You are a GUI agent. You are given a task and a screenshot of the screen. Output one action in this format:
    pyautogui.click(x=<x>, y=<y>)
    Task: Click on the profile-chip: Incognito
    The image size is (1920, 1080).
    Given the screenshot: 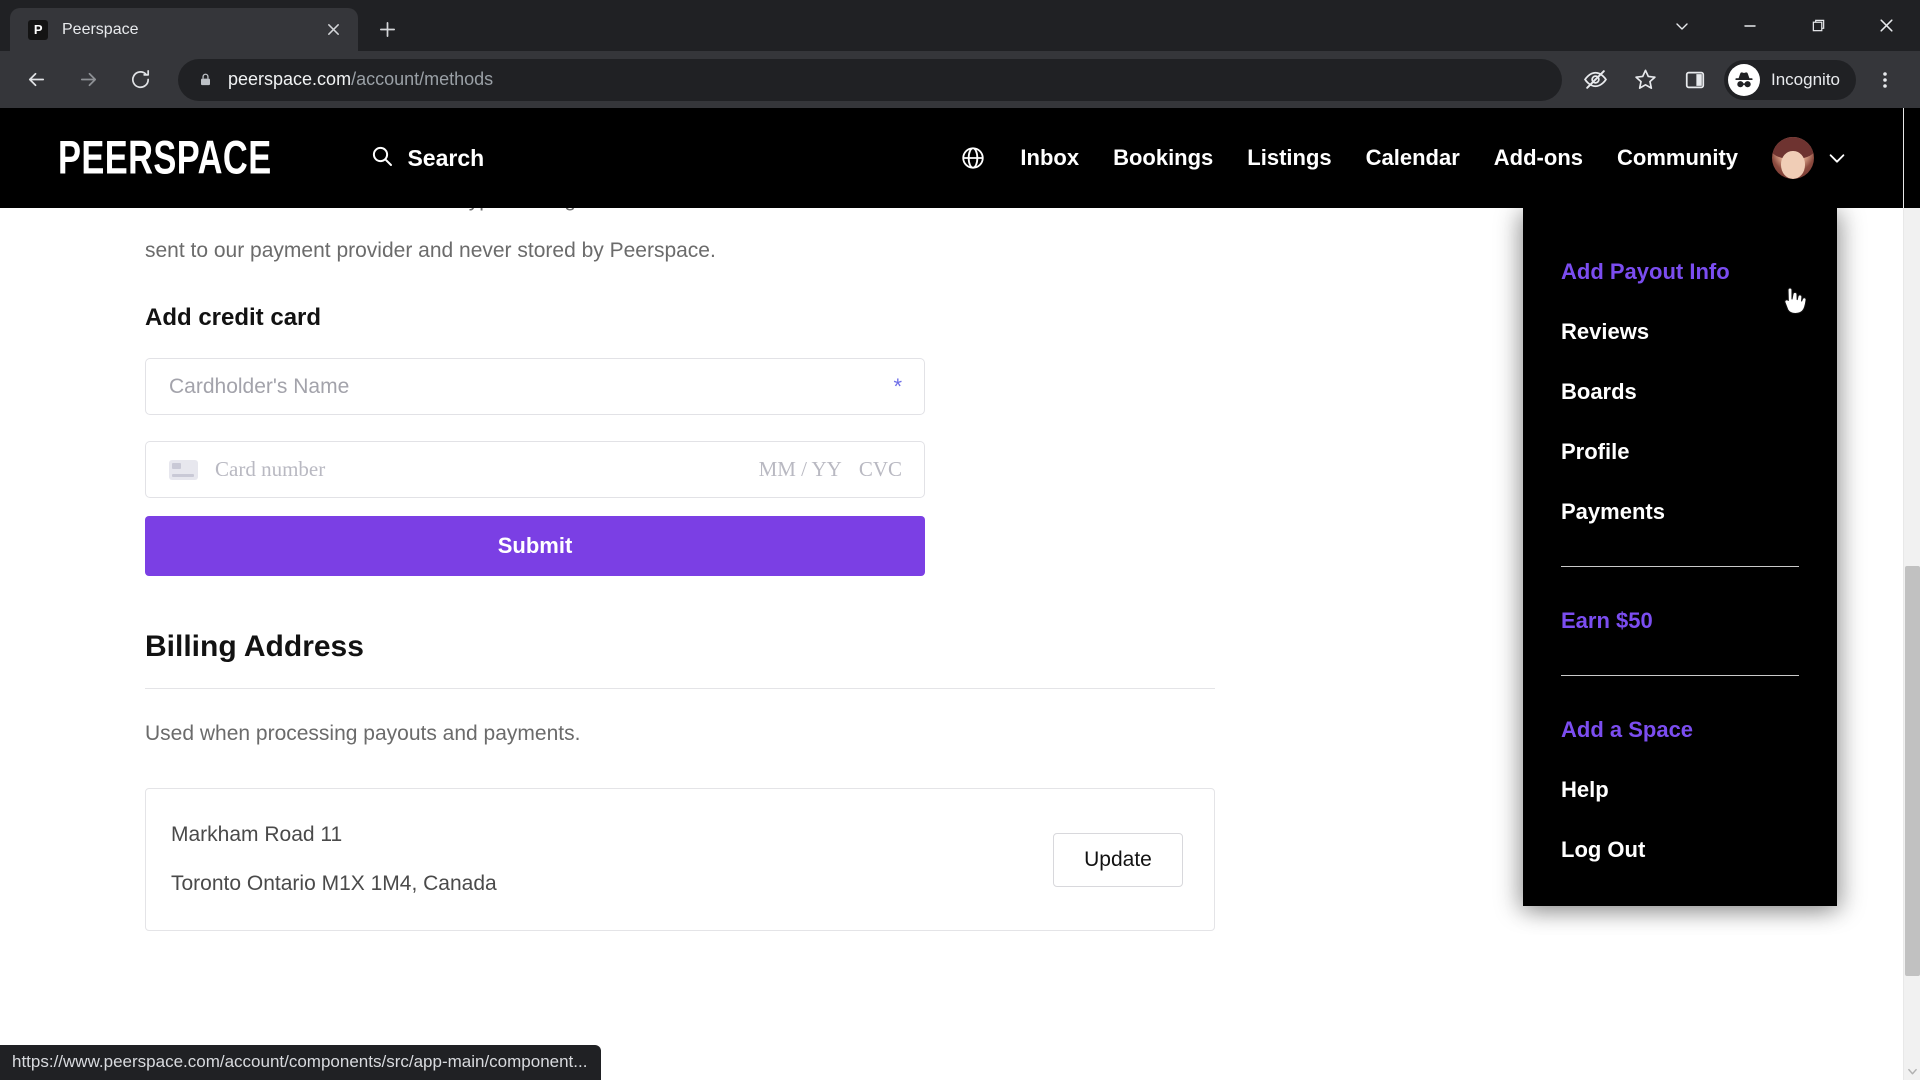 What is the action you would take?
    pyautogui.click(x=1790, y=79)
    